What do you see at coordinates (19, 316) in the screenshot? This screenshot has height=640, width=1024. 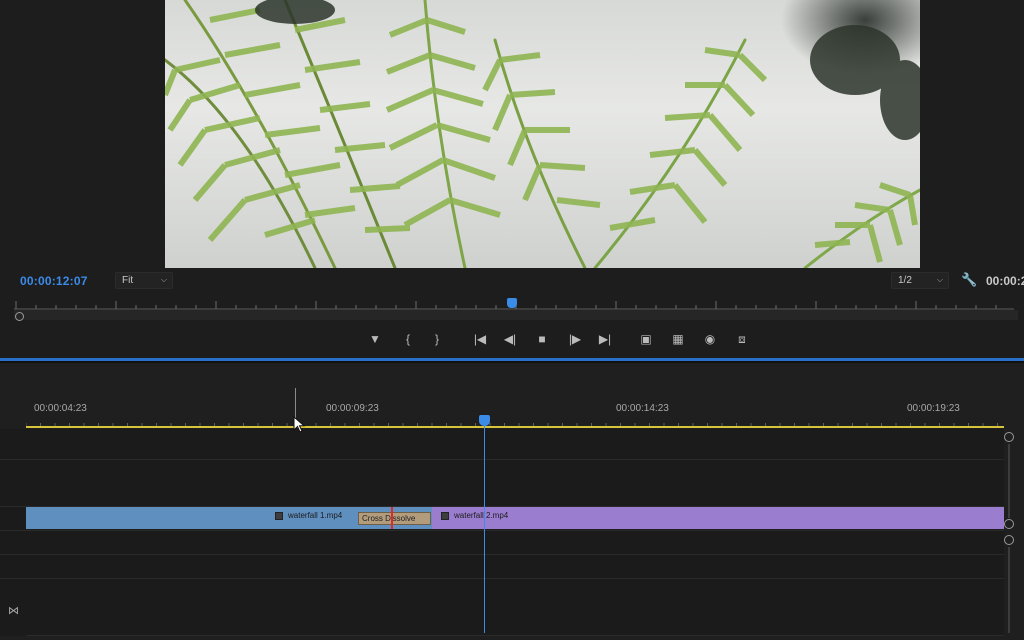 I see `zoom-handle-icon` at bounding box center [19, 316].